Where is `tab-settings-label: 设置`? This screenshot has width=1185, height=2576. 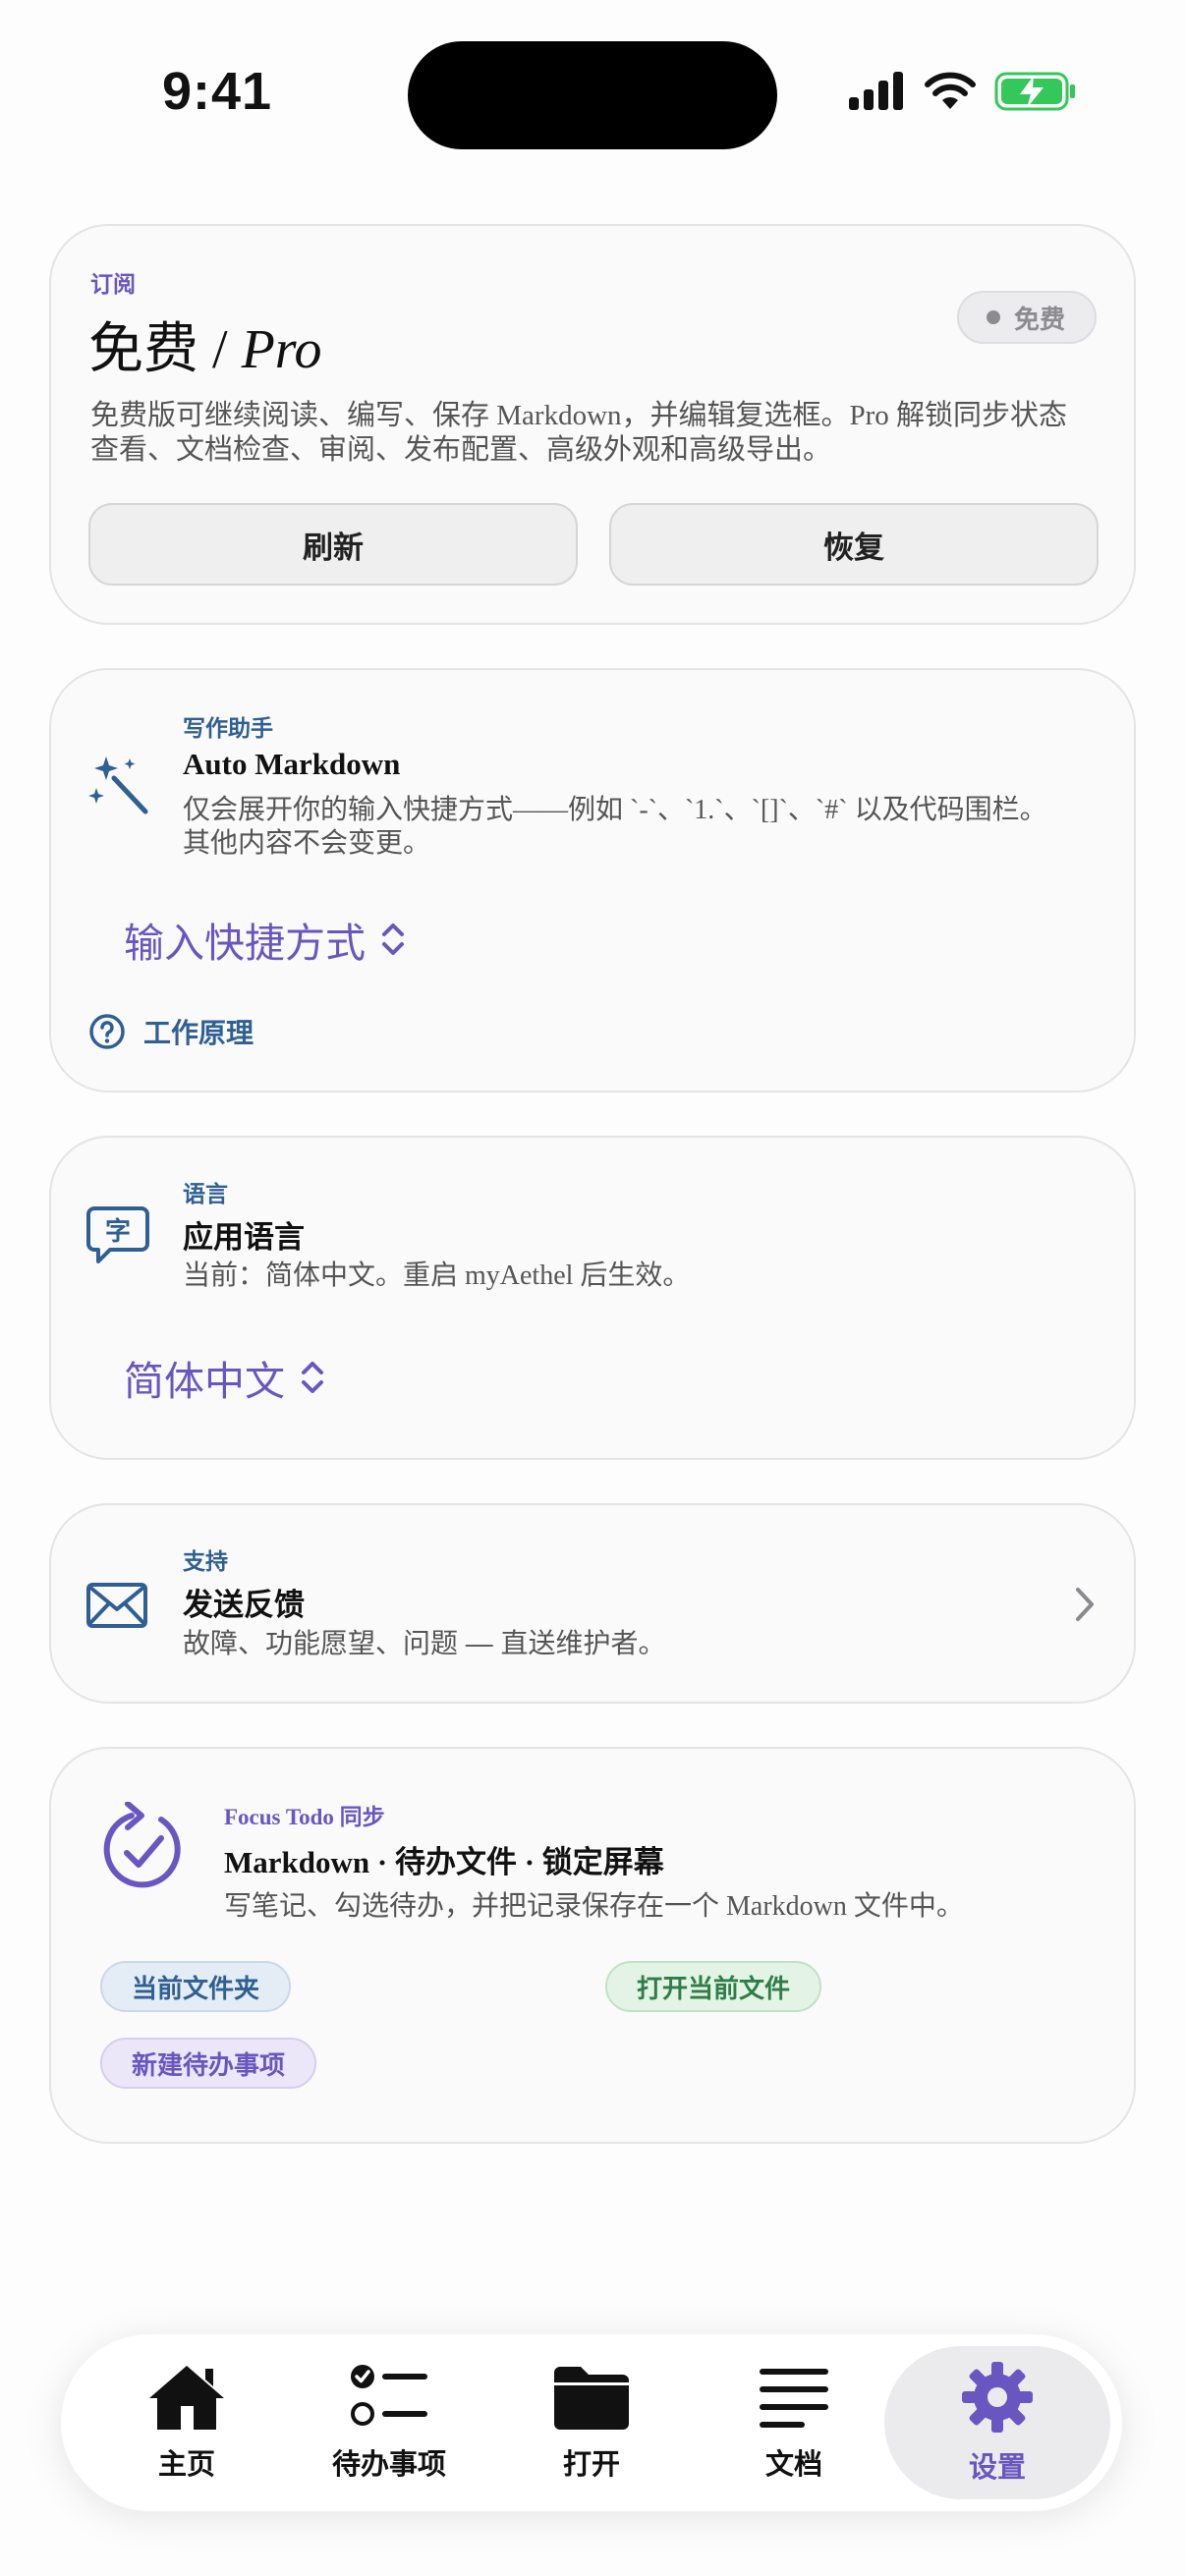 tab-settings-label: 设置 is located at coordinates (997, 2468).